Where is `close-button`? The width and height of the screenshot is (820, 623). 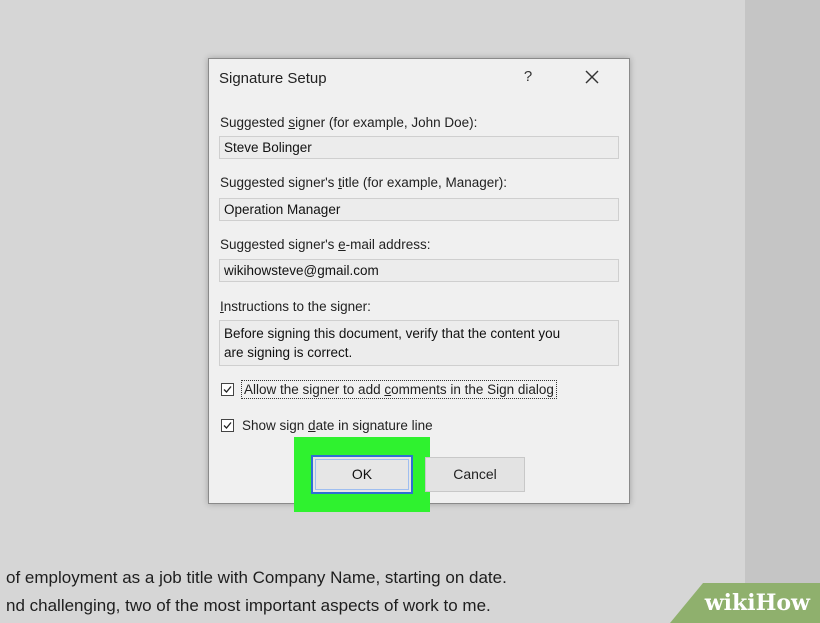 close-button is located at coordinates (592, 77).